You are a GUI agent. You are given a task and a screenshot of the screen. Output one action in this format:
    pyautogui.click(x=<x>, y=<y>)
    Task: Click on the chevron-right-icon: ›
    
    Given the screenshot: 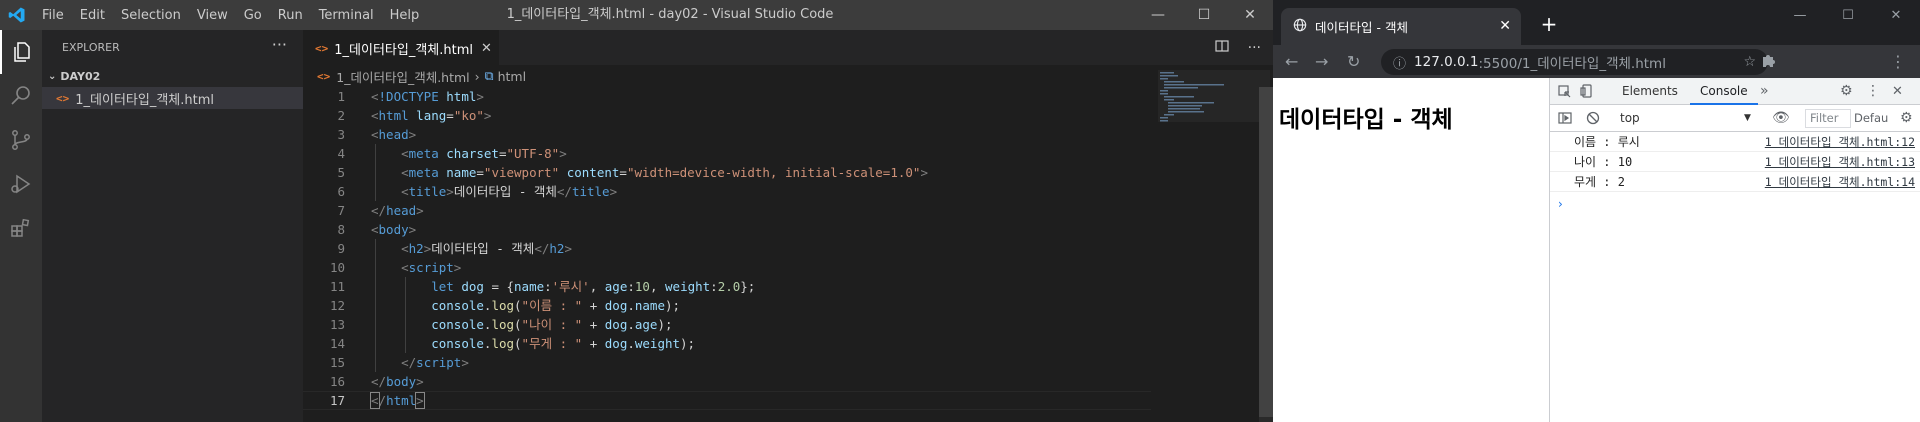 What is the action you would take?
    pyautogui.click(x=477, y=76)
    